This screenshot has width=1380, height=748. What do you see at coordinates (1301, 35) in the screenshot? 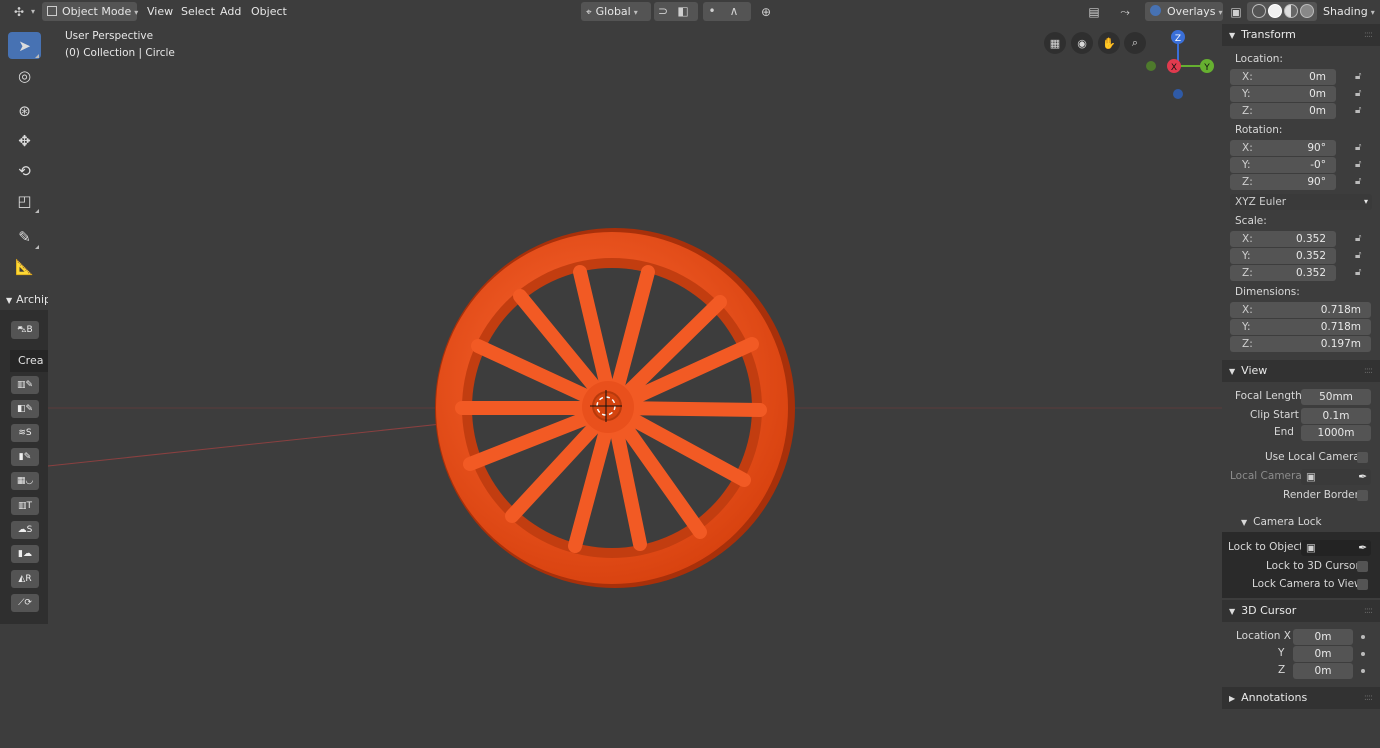
I see `transform-header: ▼ Transform::::` at bounding box center [1301, 35].